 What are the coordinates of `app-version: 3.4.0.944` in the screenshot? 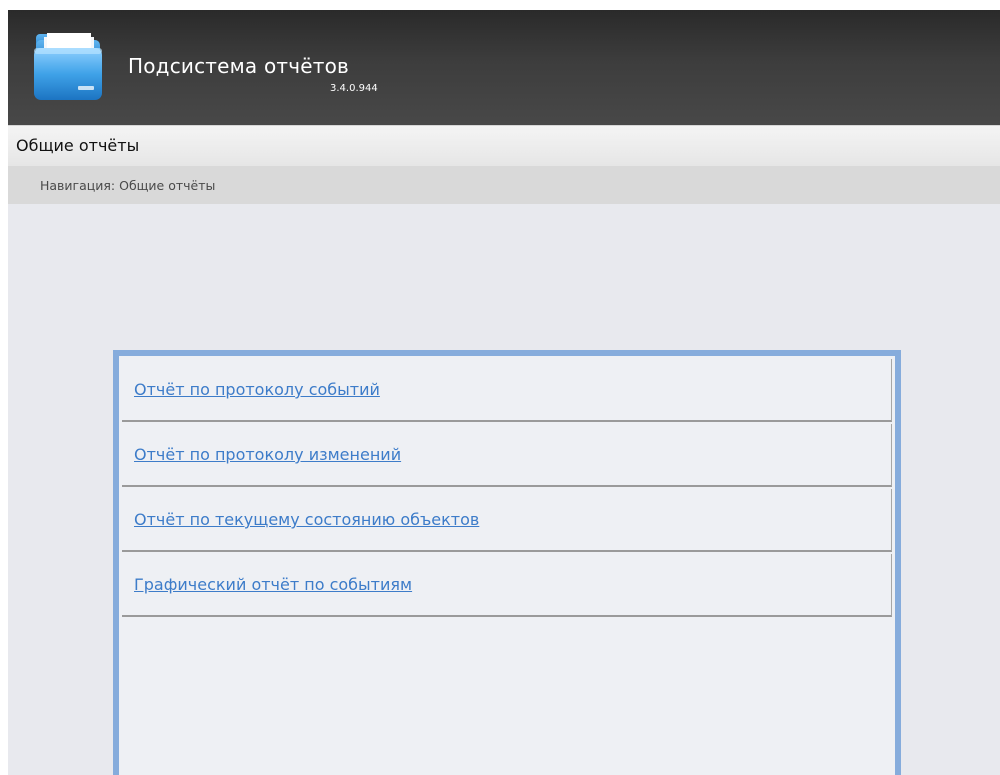 It's located at (354, 88).